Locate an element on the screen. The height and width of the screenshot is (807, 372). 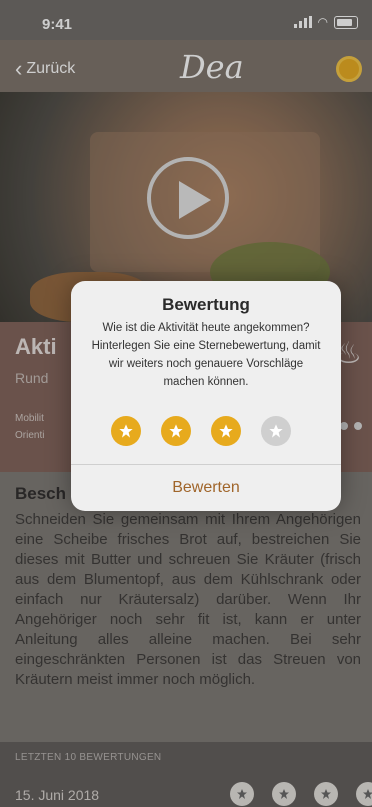
star-1-button is located at coordinates (126, 431).